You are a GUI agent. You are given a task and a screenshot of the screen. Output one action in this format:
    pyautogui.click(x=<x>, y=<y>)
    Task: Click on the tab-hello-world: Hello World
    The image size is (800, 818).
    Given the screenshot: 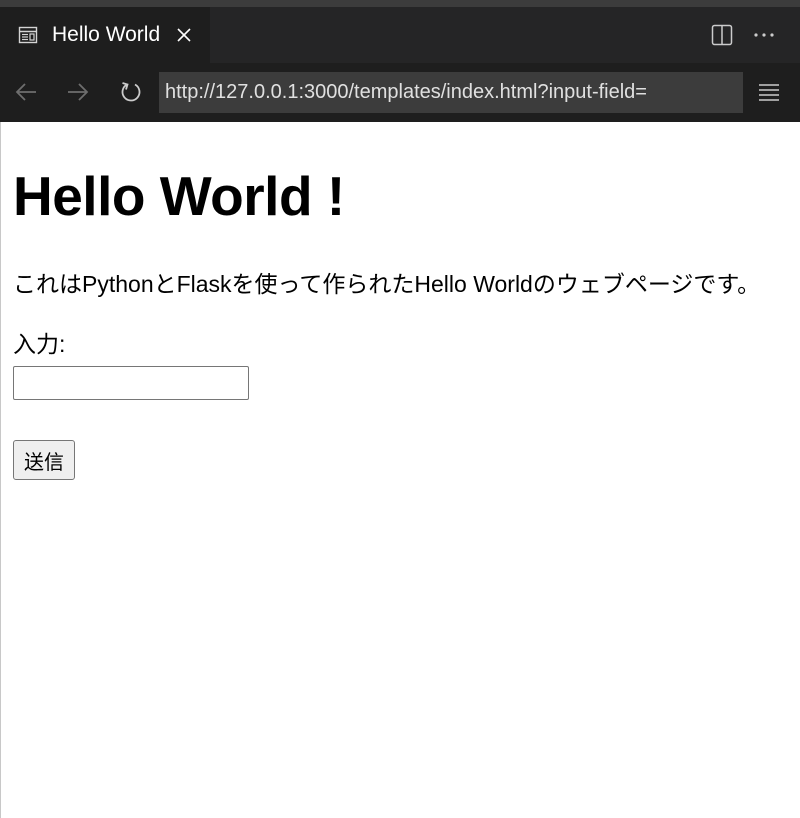 What is the action you would take?
    pyautogui.click(x=105, y=35)
    